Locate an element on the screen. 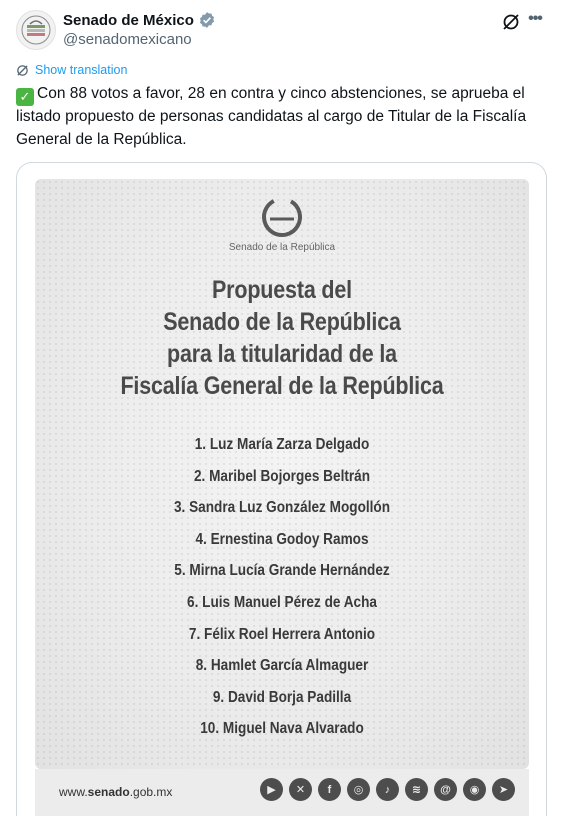  site-url-suffix: .gob.mx is located at coordinates (151, 792).